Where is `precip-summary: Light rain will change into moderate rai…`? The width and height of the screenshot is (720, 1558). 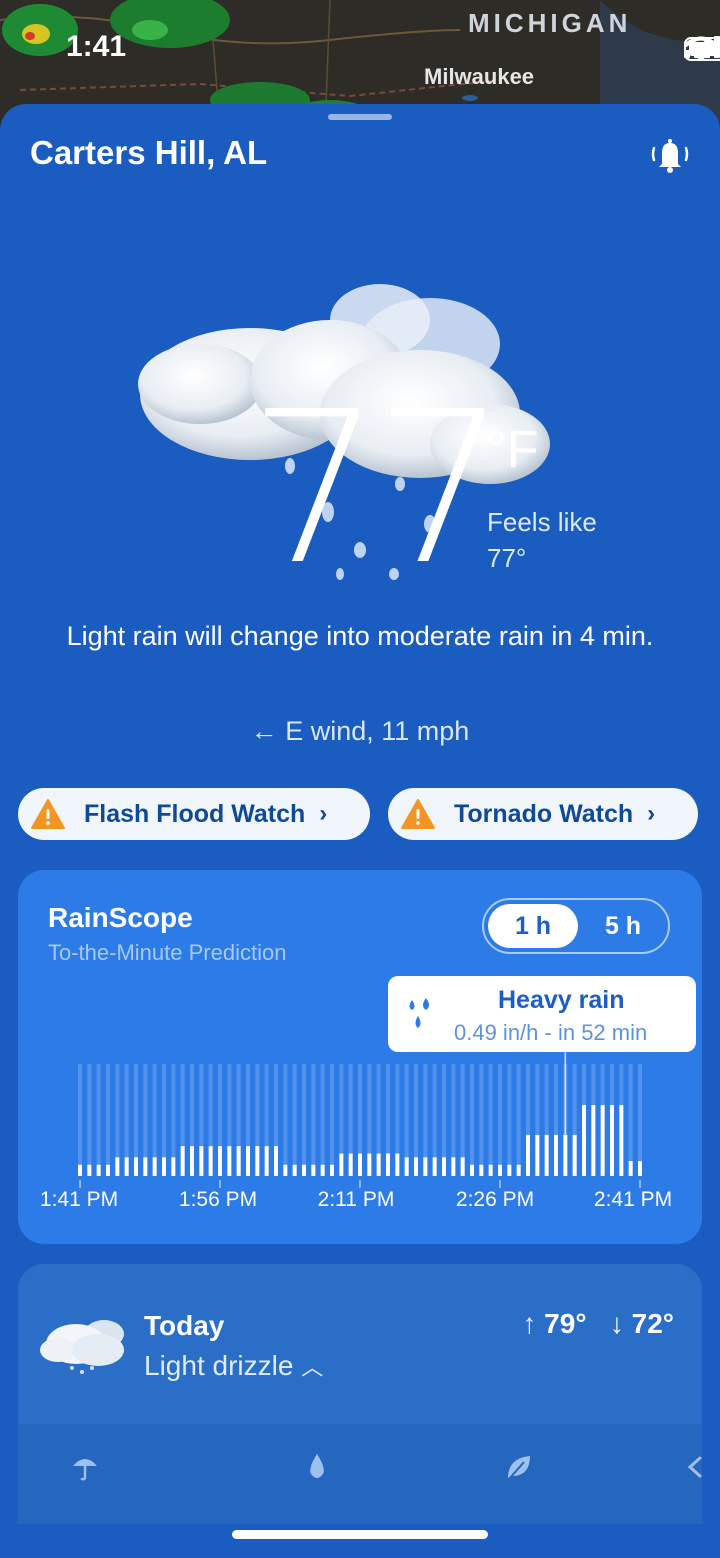
precip-summary: Light rain will change into moderate rai… is located at coordinates (360, 636).